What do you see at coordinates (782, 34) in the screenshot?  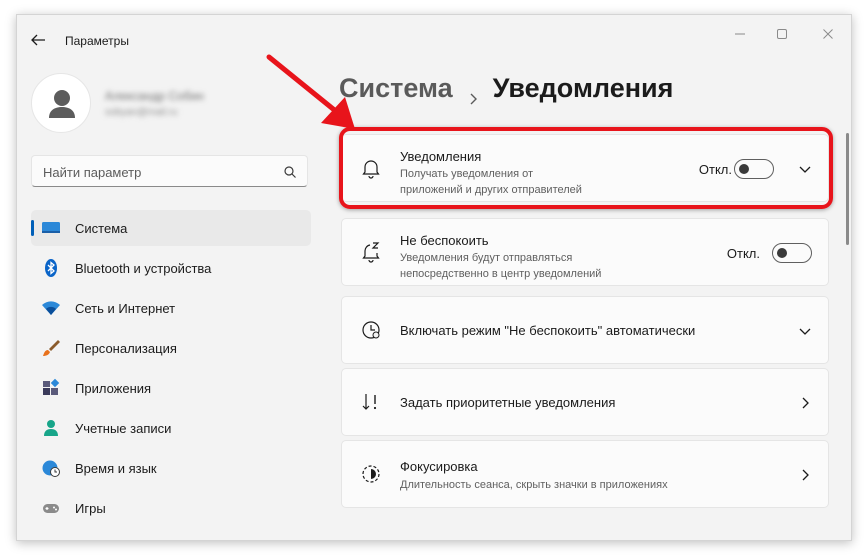 I see `maximize-icon` at bounding box center [782, 34].